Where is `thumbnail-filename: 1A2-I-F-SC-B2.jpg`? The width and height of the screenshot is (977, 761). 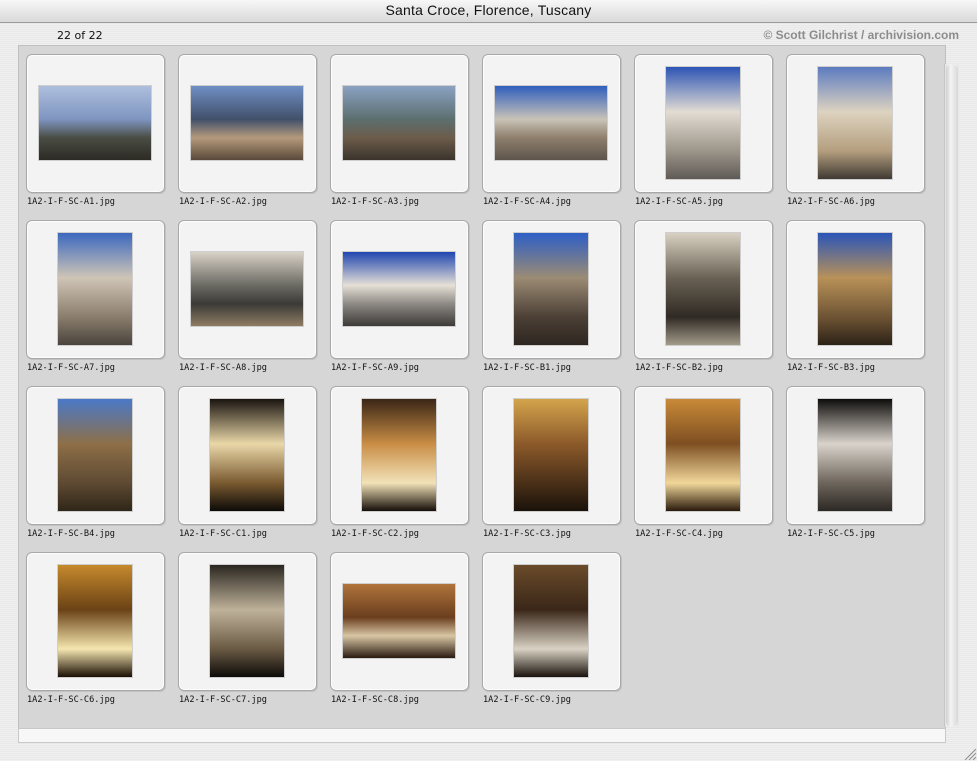
thumbnail-filename: 1A2-I-F-SC-B2.jpg is located at coordinates (679, 368).